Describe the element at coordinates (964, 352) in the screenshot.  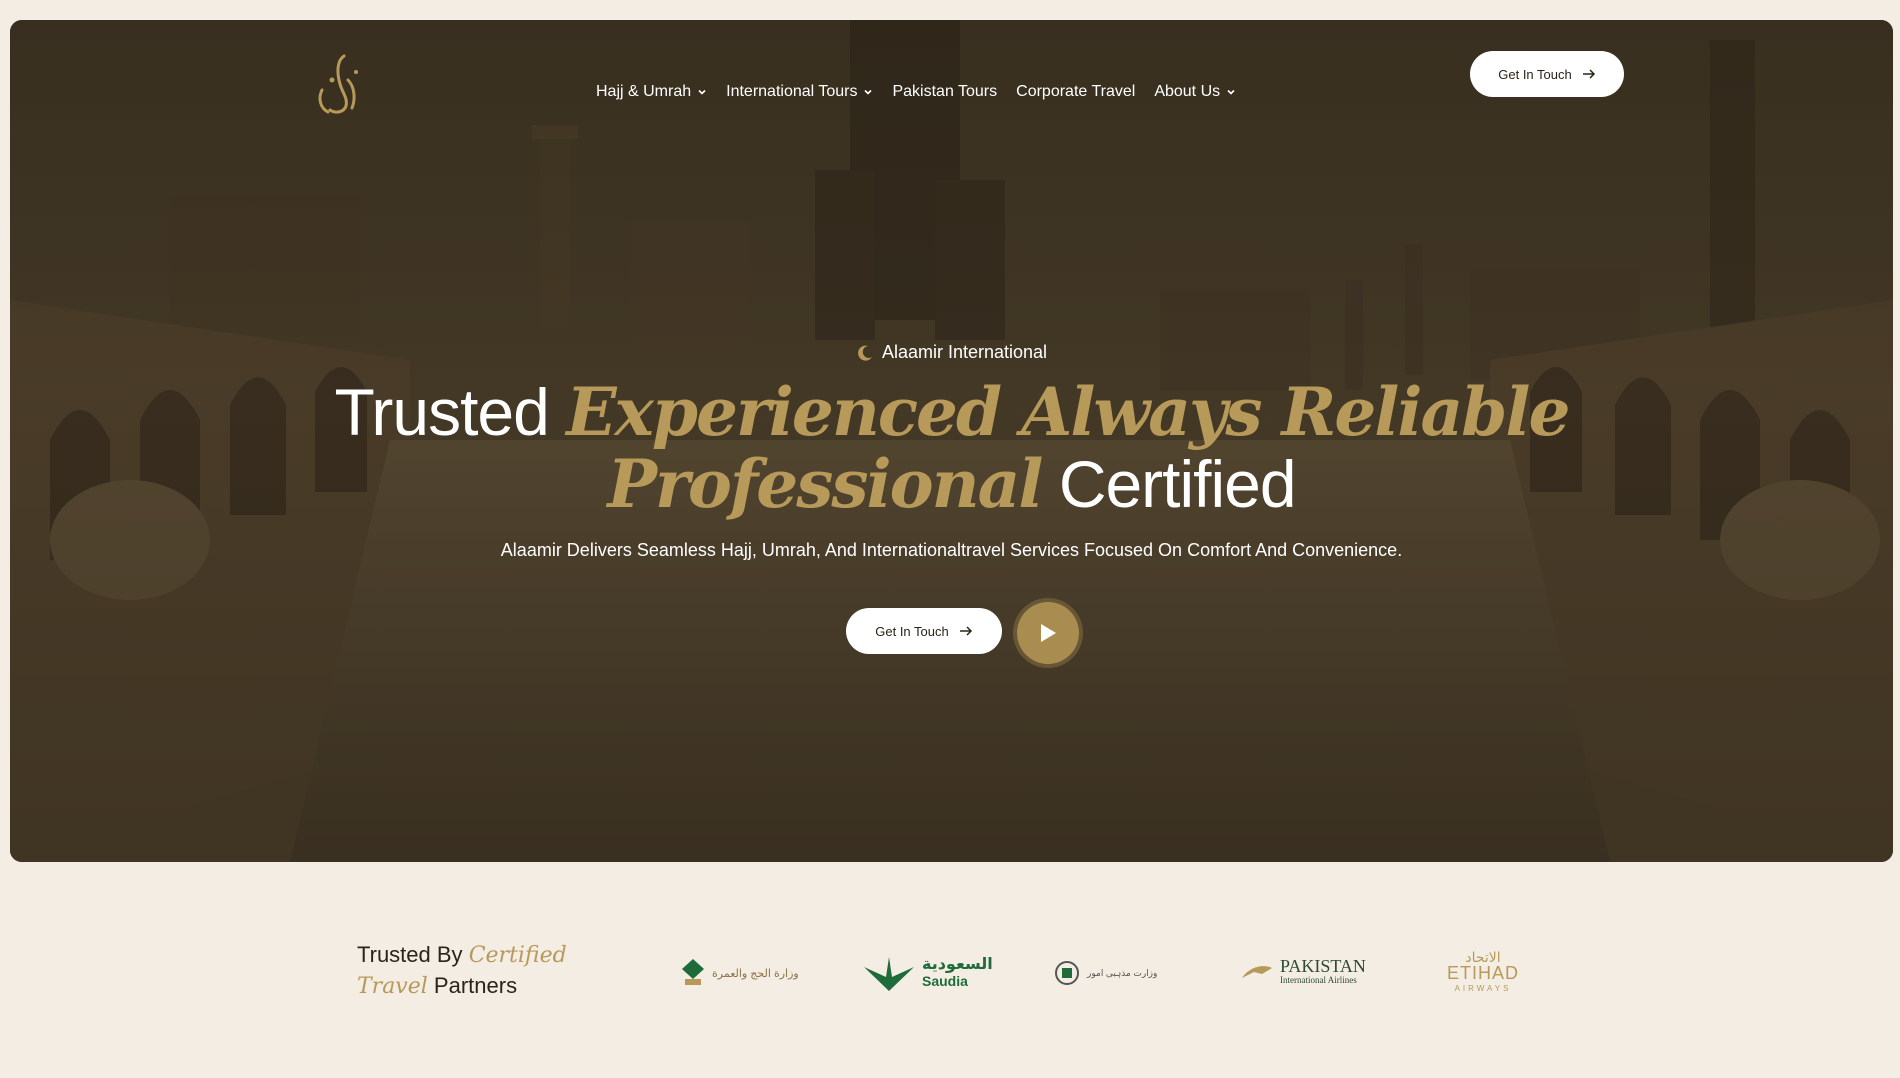
I see `eyebrow-text: Alaamir International` at that location.